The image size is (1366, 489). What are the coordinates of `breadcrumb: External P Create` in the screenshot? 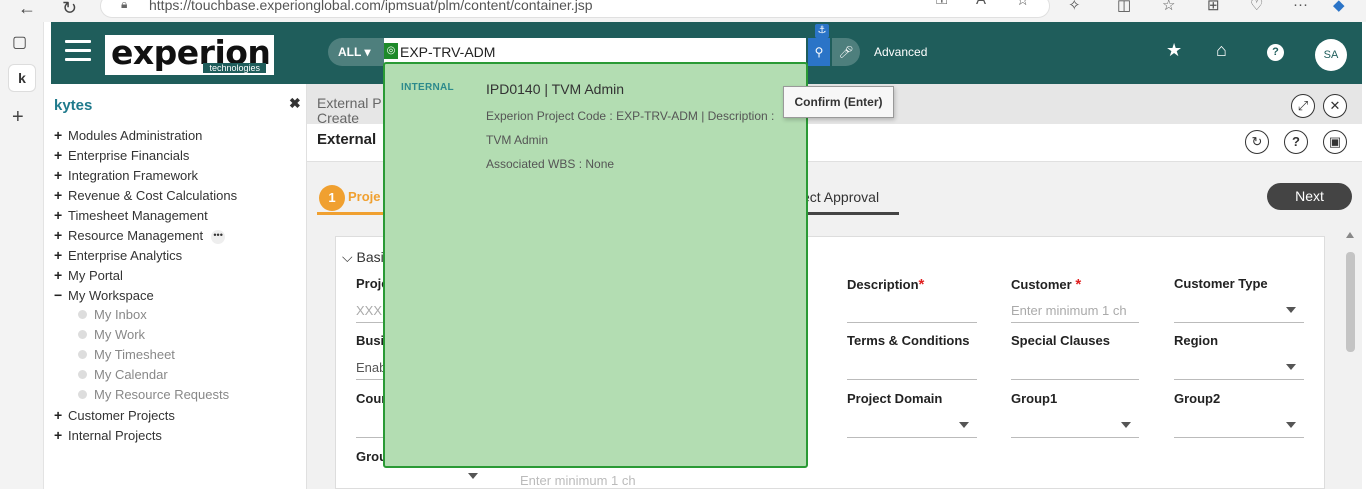 It's located at (349, 110).